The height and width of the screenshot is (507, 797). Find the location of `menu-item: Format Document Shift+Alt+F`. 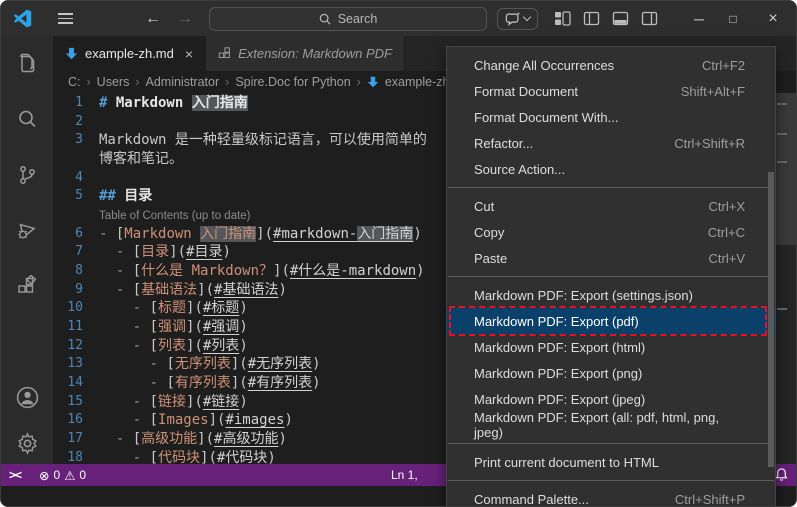

menu-item: Format Document Shift+Alt+F is located at coordinates (611, 91).